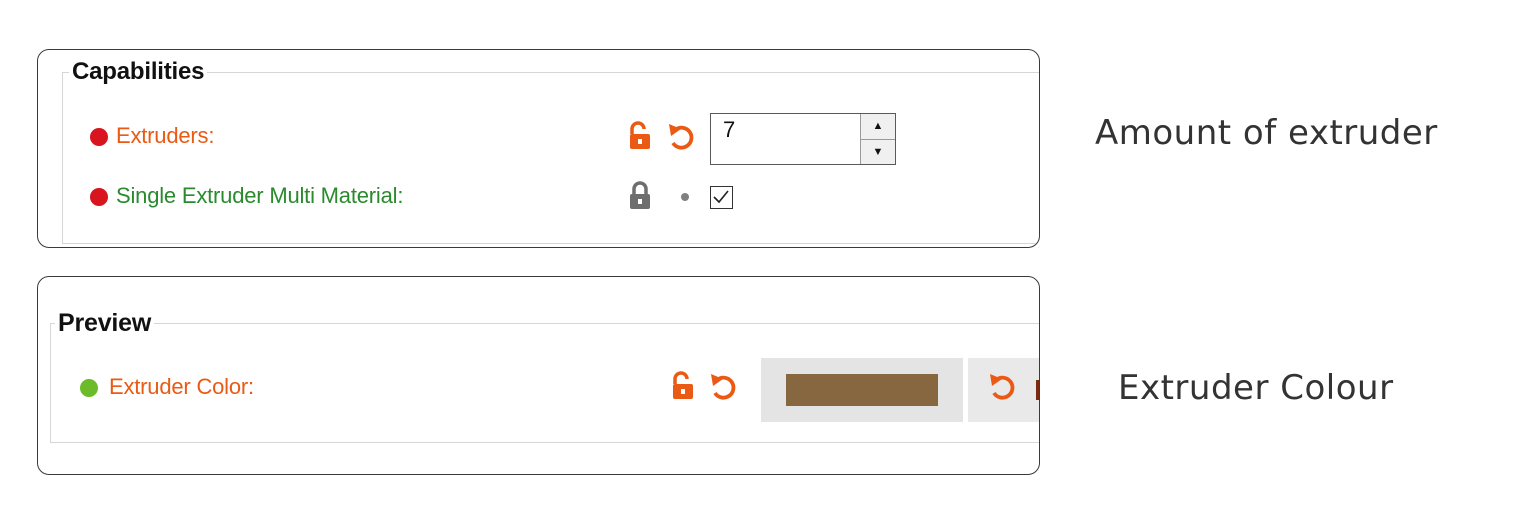 This screenshot has width=1536, height=507. Describe the element at coordinates (685, 197) in the screenshot. I see `gray-bullet-icon` at that location.